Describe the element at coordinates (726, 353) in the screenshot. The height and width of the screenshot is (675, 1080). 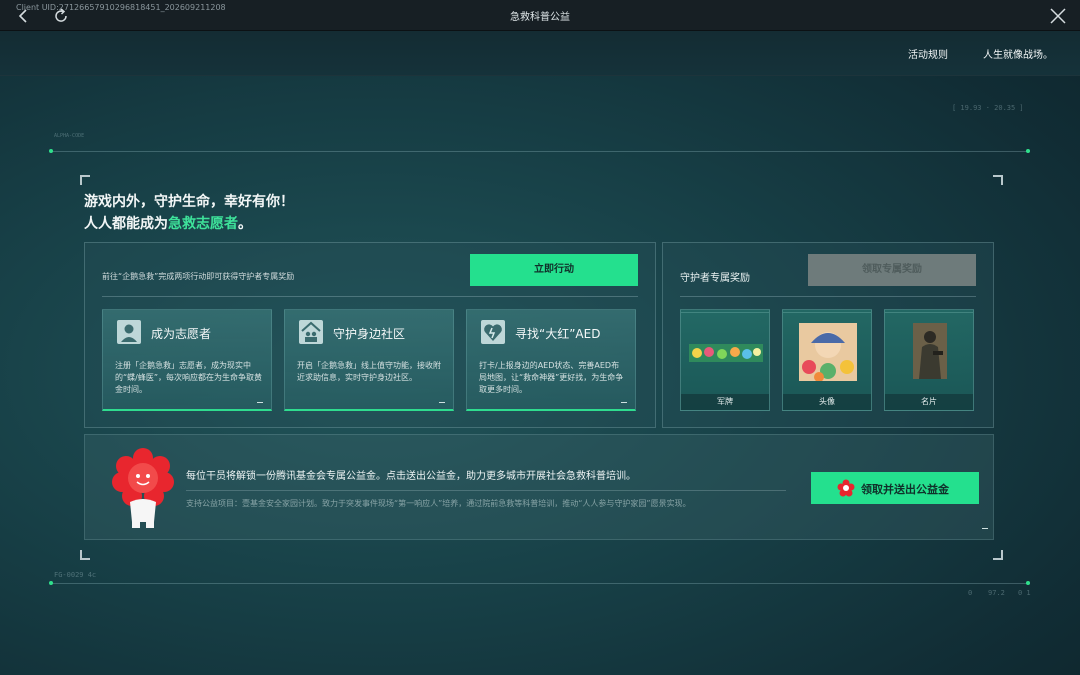
I see `dogtag-image` at that location.